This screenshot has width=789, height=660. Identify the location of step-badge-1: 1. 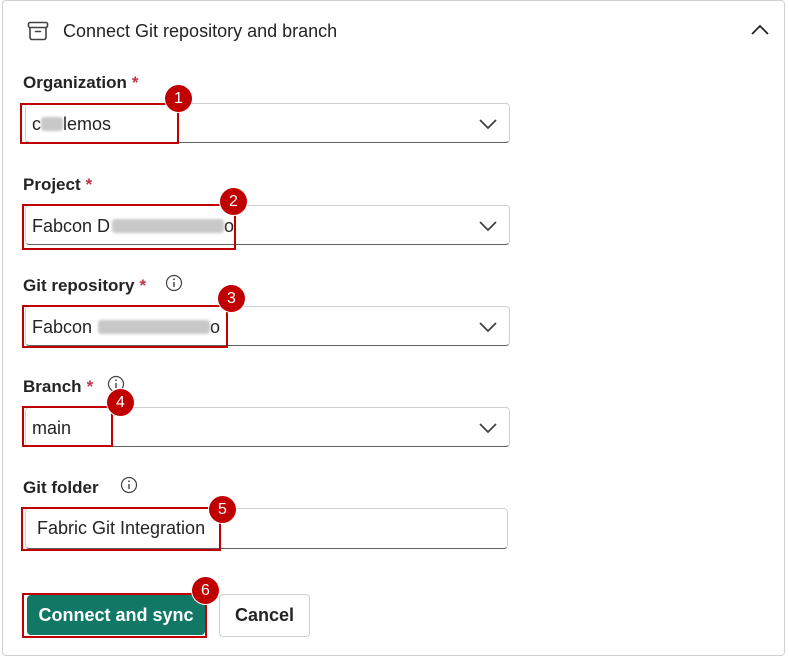
(178, 98).